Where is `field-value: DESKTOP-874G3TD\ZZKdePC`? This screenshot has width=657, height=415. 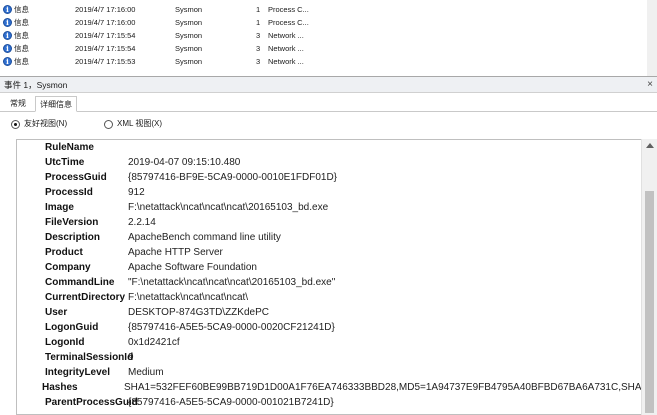
field-value: DESKTOP-874G3TD\ZZKdePC is located at coordinates (198, 312).